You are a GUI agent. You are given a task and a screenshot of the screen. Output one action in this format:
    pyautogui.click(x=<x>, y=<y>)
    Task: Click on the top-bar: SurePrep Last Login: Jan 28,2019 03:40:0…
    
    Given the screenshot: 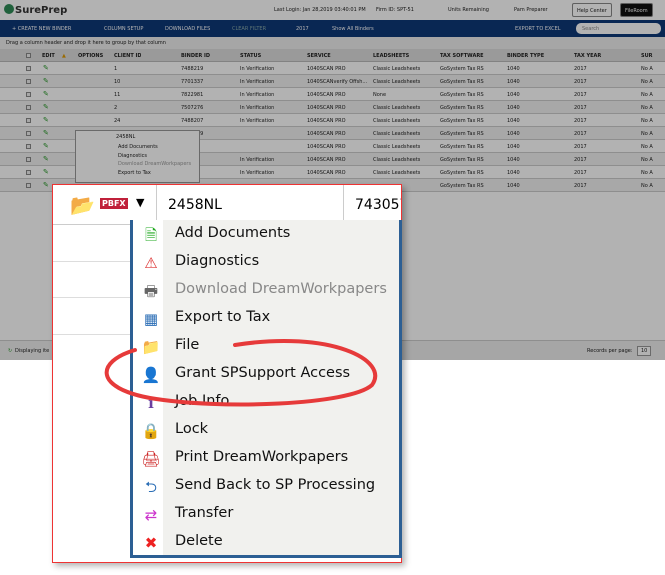 What is the action you would take?
    pyautogui.click(x=332, y=10)
    